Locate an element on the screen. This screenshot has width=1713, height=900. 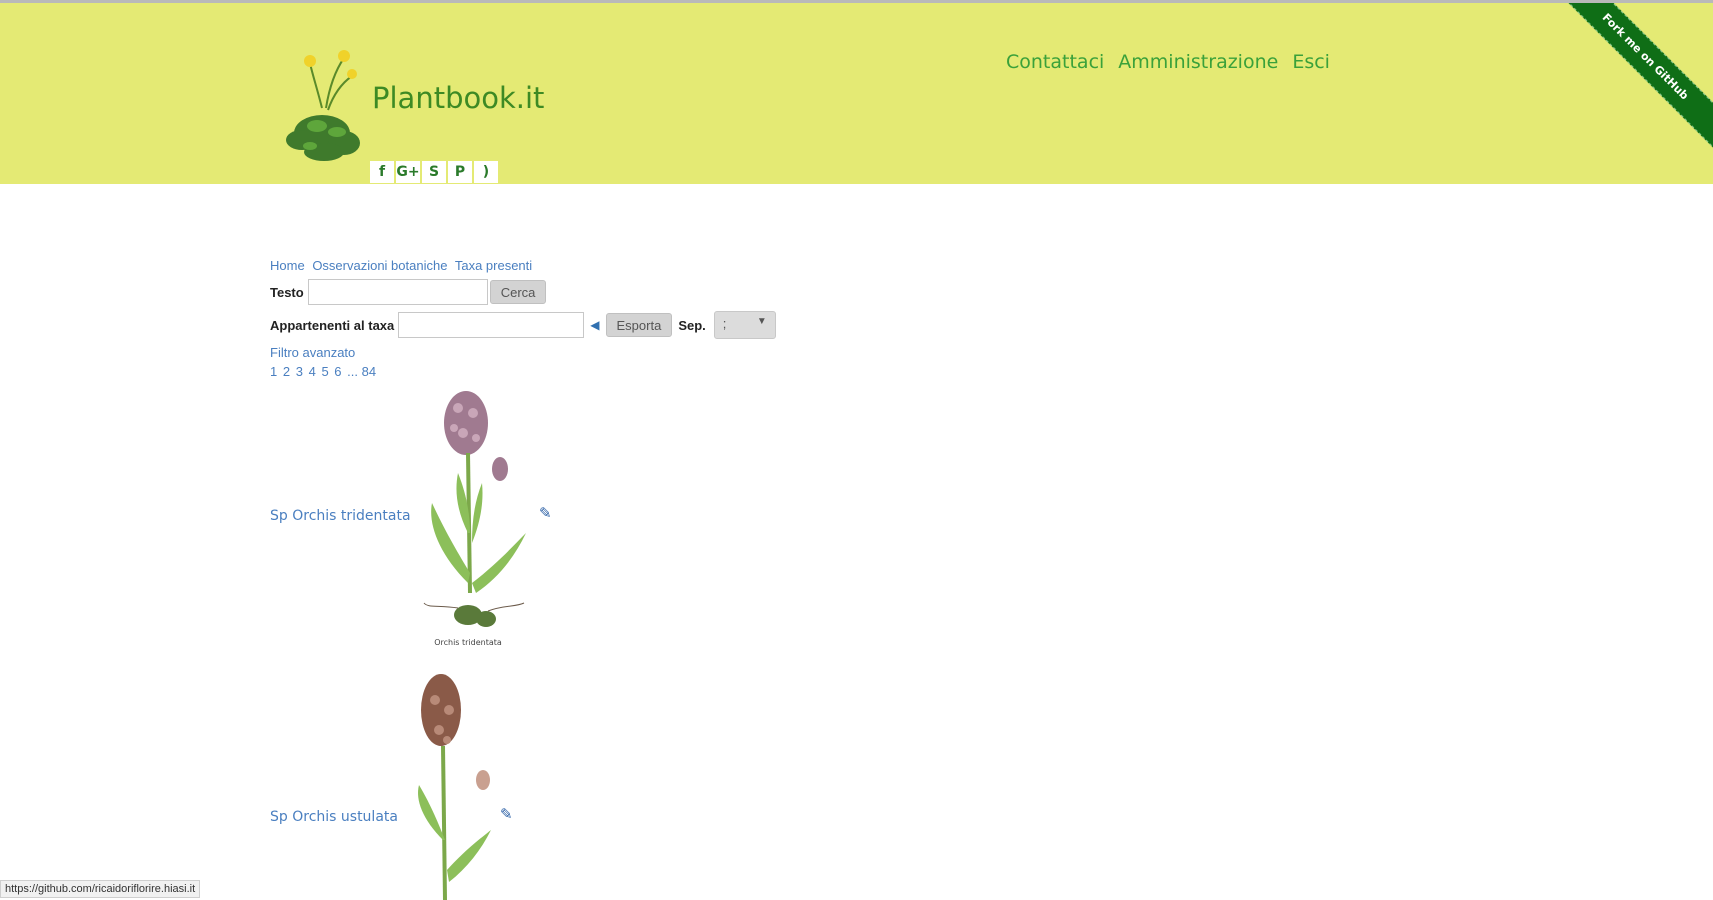
pinterest-icon: P is located at coordinates (460, 172).